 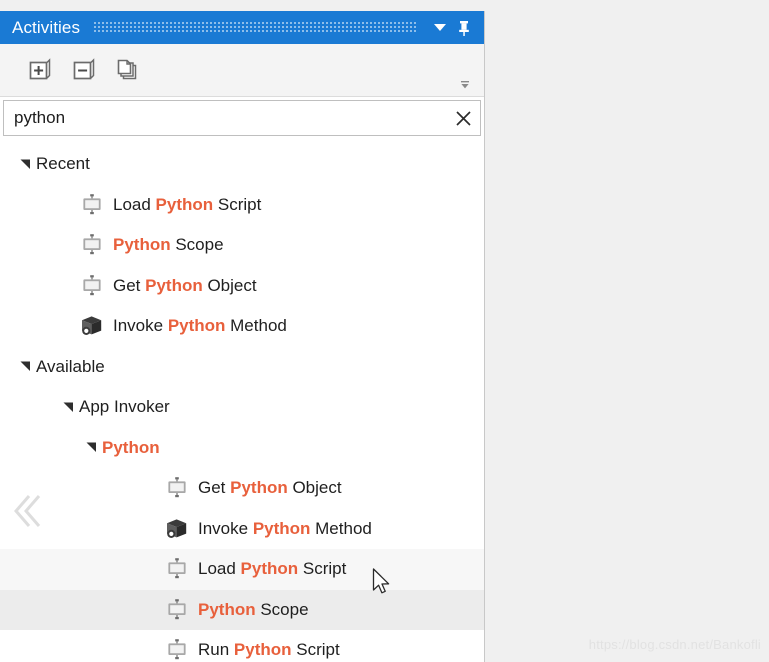 I want to click on close-x-icon, so click(x=463, y=118).